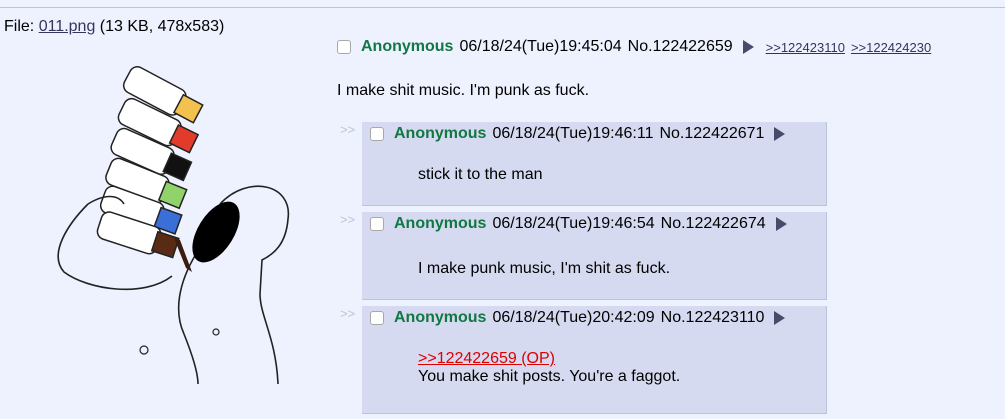  Describe the element at coordinates (162, 26) in the screenshot. I see `file-meta: (13 KB, 478x583)` at that location.